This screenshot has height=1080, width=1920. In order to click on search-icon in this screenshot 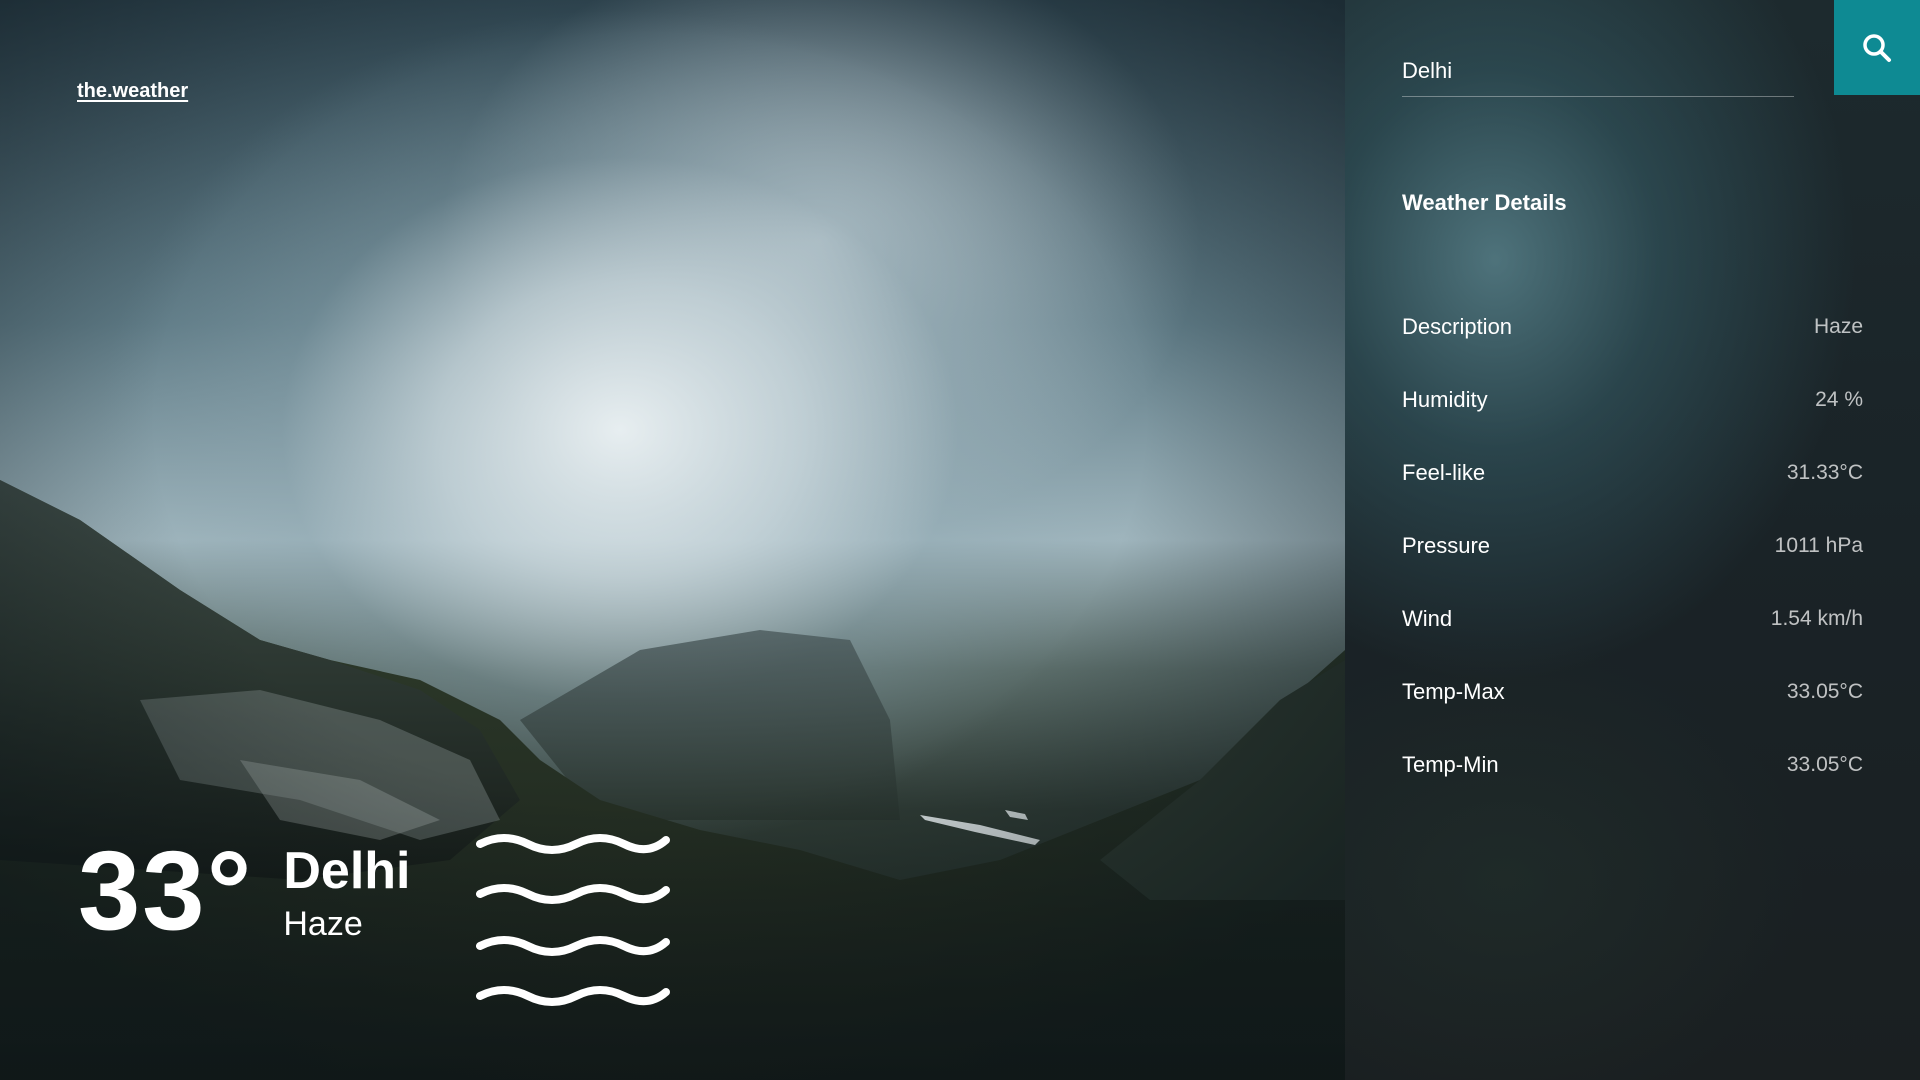, I will do `click(1877, 47)`.